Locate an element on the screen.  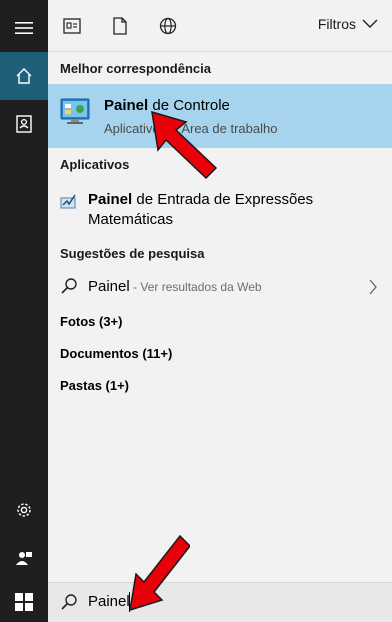
search-input is located at coordinates (228, 601).